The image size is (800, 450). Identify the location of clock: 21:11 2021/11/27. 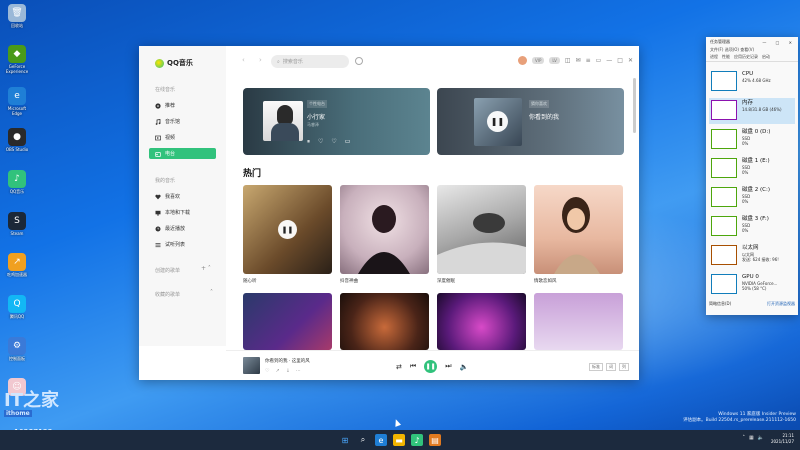
(782, 439).